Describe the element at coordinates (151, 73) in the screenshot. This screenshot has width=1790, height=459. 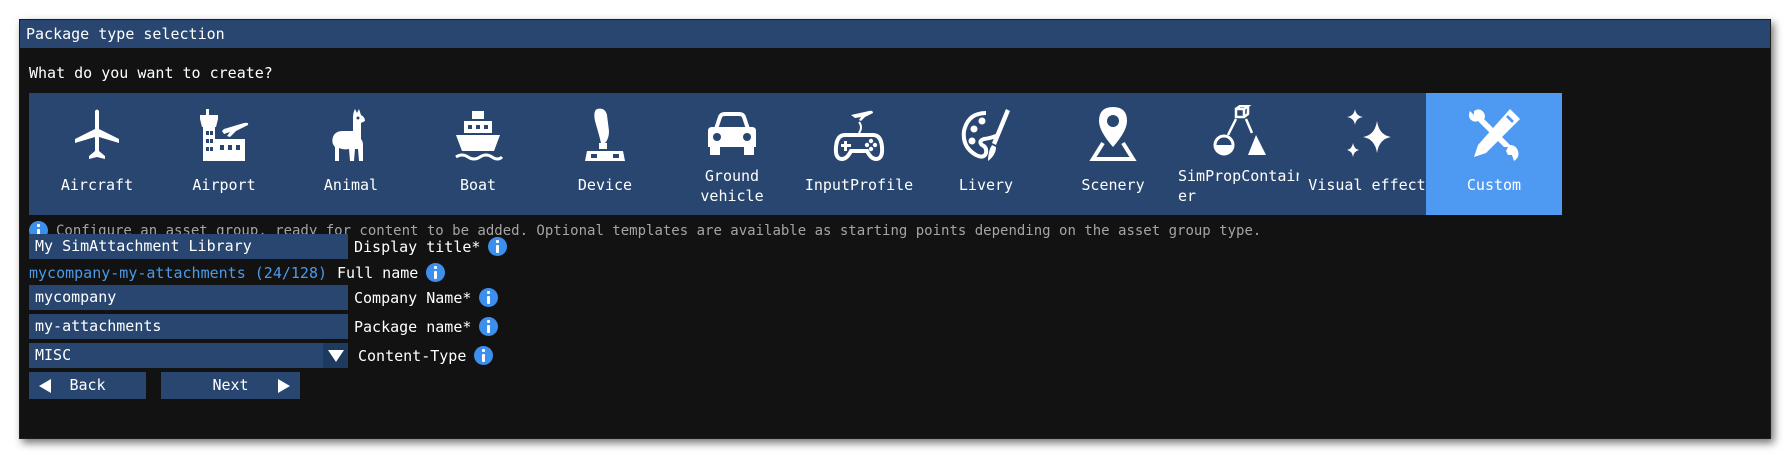
I see `question-label: What do you want to create?` at that location.